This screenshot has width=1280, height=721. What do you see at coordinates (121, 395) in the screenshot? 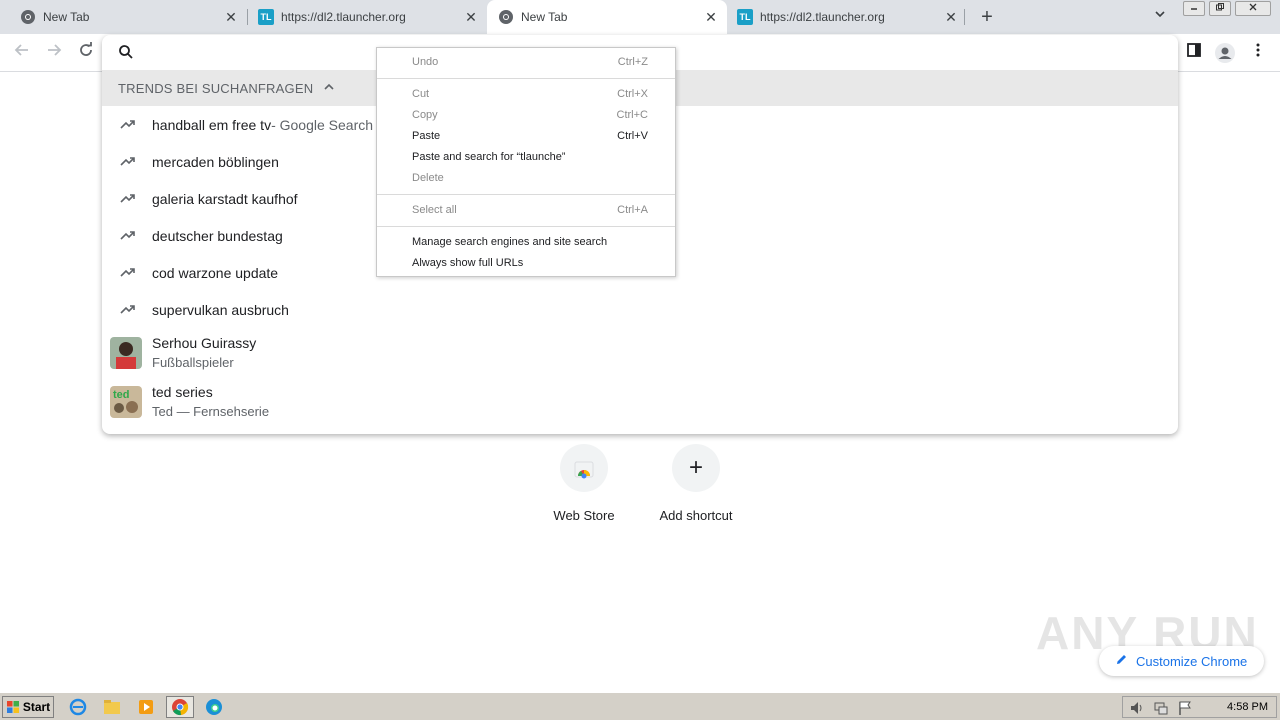
I see `svg-text: ted` at bounding box center [121, 395].